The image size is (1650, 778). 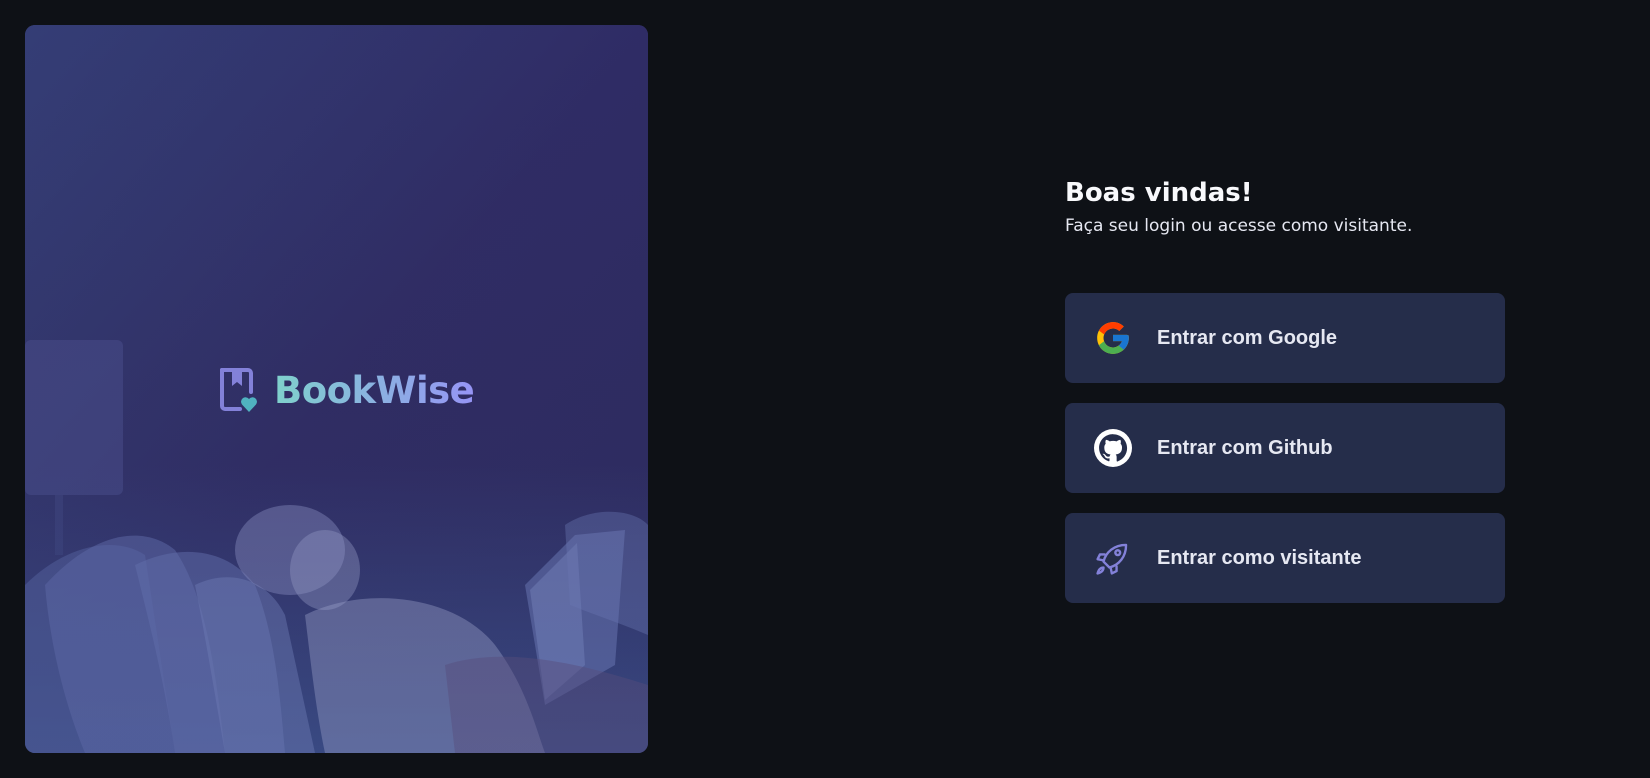 I want to click on login-google-label: Entrar com Google, so click(x=1247, y=337).